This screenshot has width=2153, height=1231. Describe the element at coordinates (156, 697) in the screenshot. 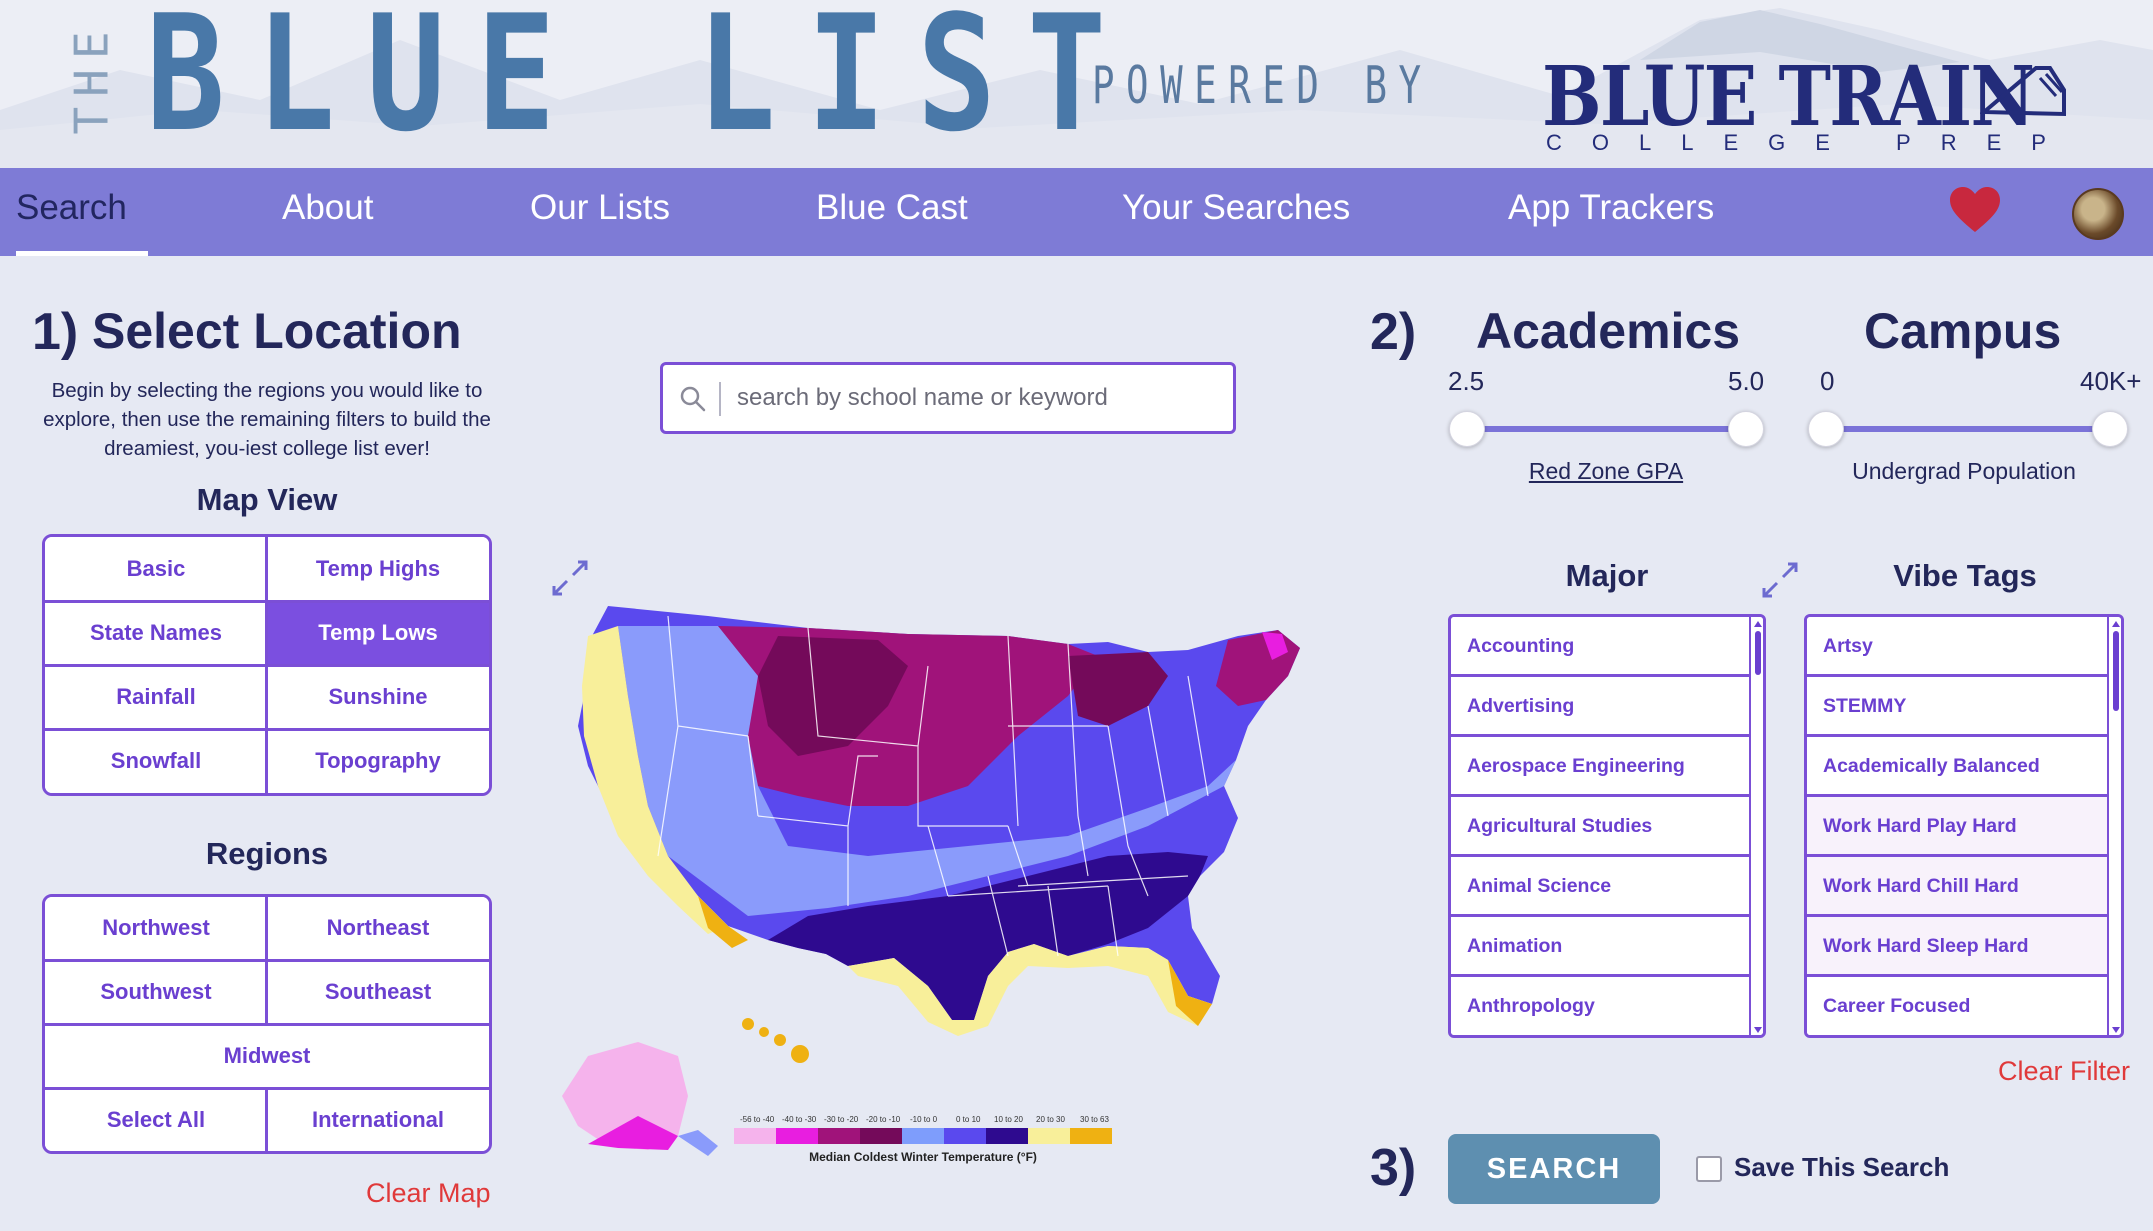

I see `map-view-rainfall: Rainfall` at that location.